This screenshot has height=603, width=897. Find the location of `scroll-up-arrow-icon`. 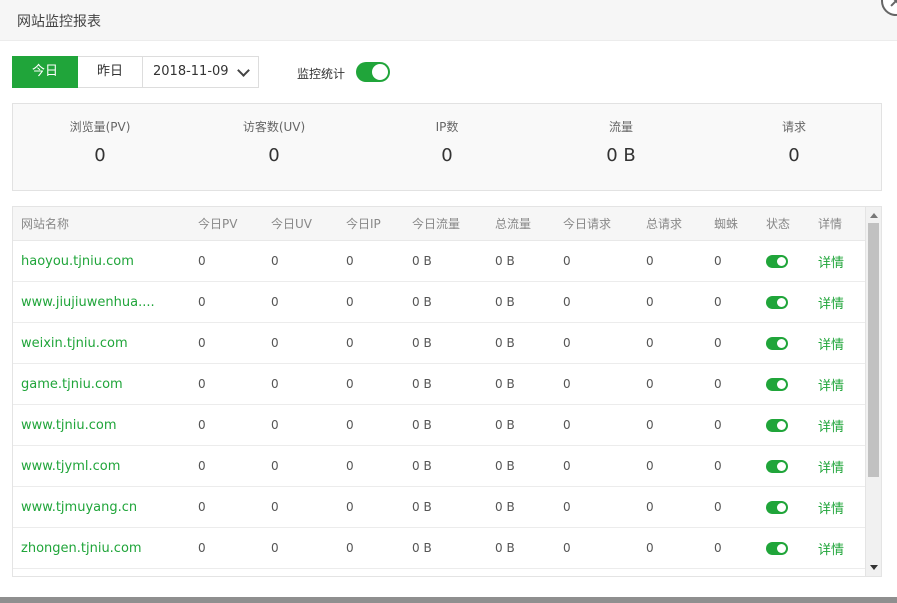

scroll-up-arrow-icon is located at coordinates (874, 215).